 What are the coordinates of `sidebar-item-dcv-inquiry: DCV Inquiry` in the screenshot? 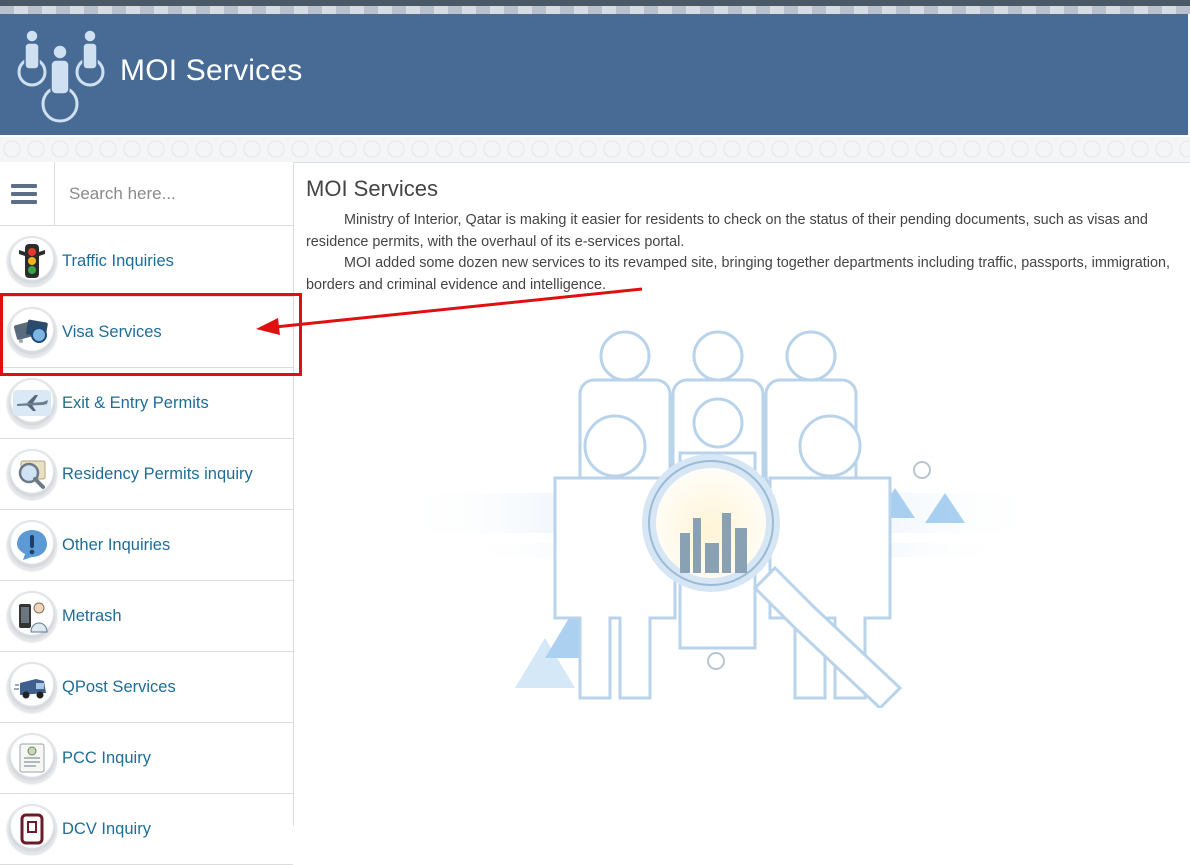 It's located at (146, 829).